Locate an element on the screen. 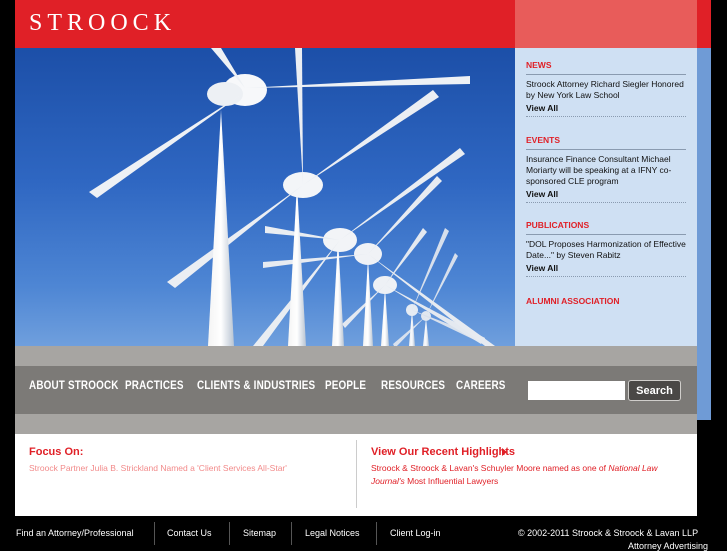 The image size is (727, 551). site-header: STROOCK is located at coordinates (265, 24).